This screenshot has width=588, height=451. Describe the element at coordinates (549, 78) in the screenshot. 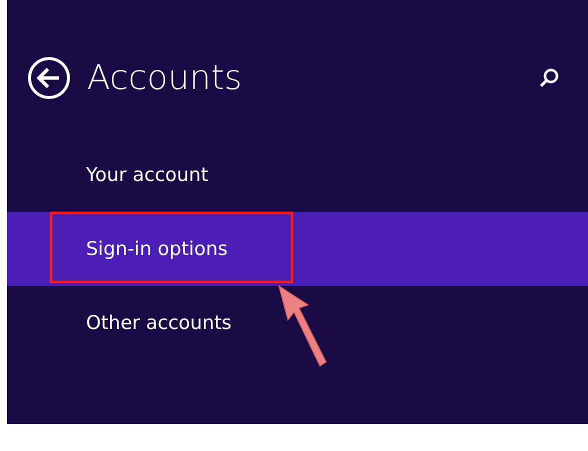

I see `search-icon` at that location.